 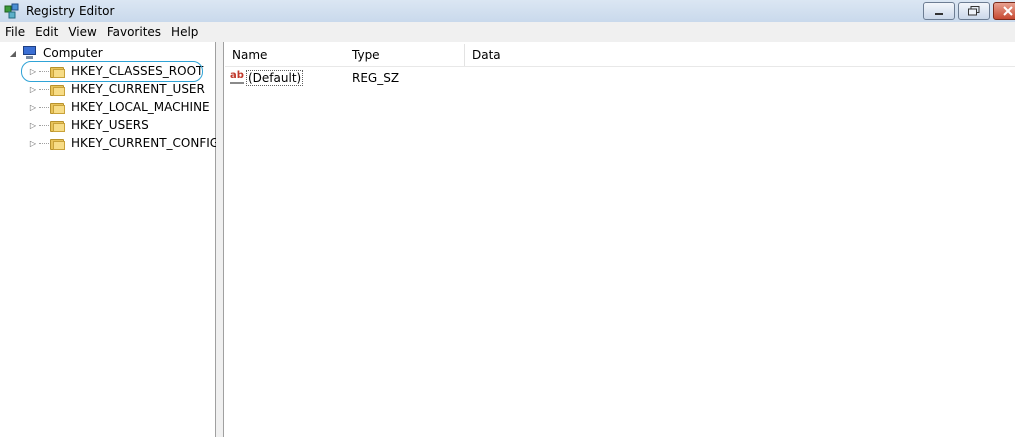 I want to click on window-title: Registry Editor, so click(x=70, y=11).